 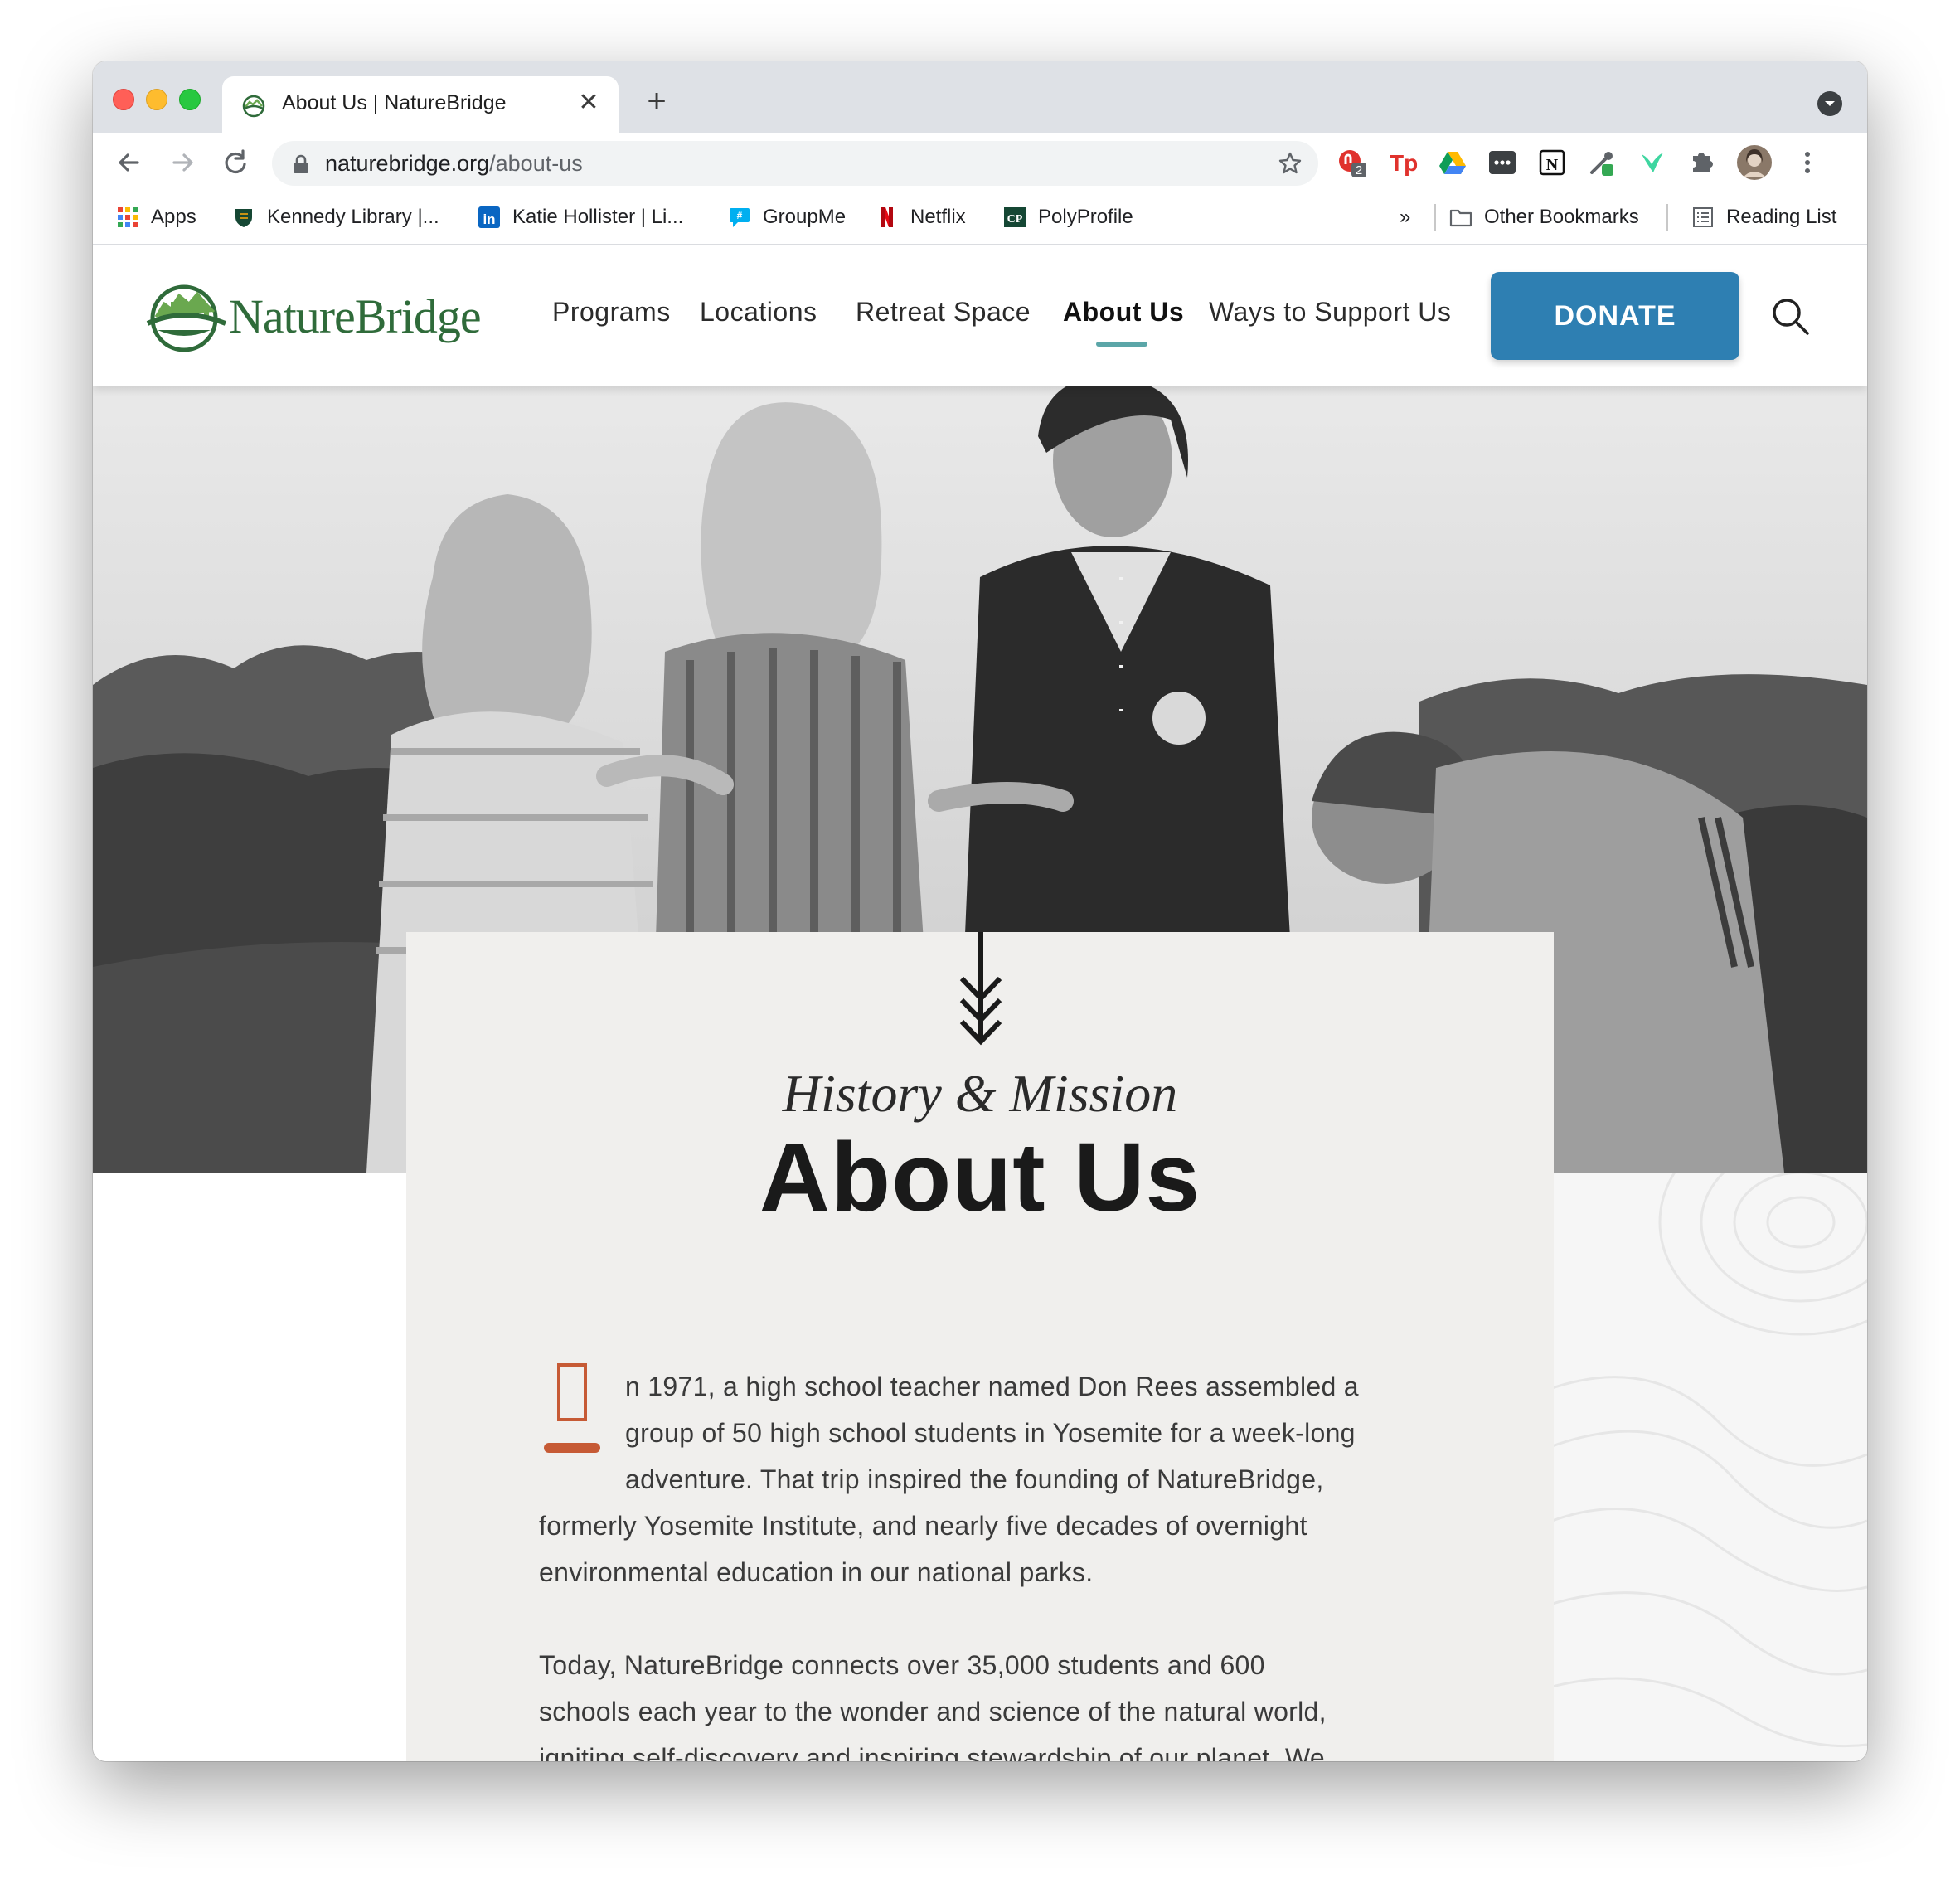 I want to click on bookmark-netflix: Netflix, so click(x=921, y=217).